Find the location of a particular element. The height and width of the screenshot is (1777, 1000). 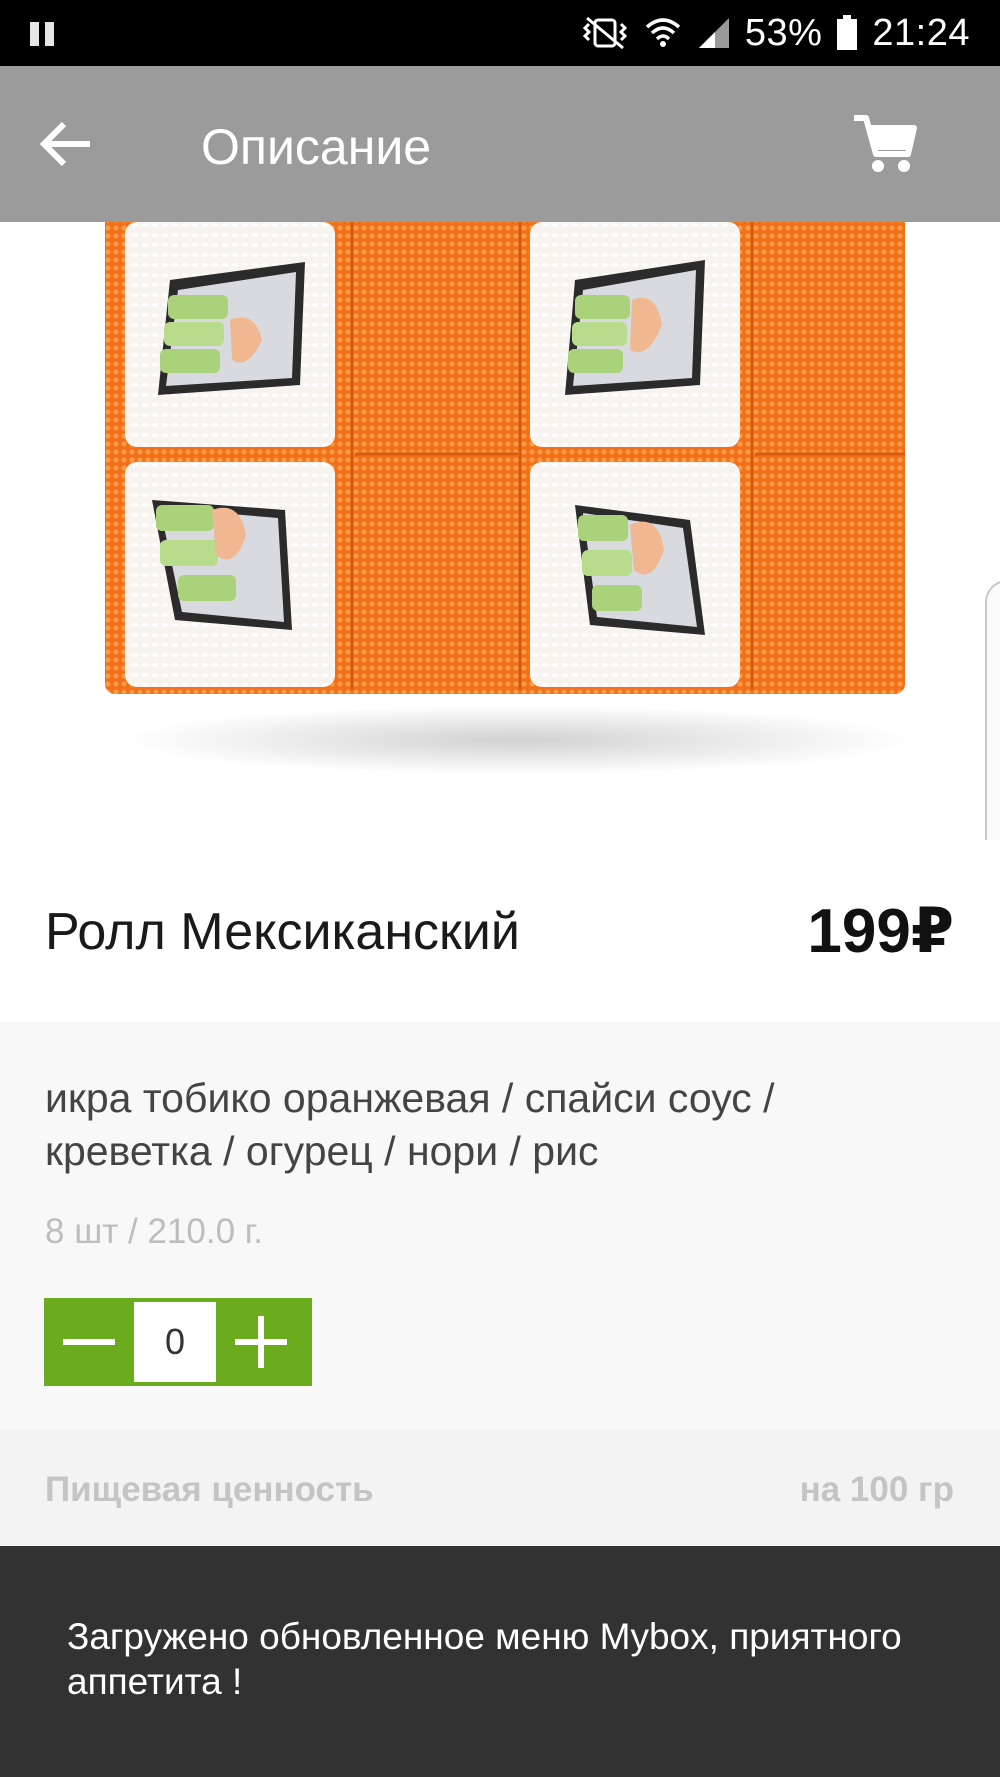

arrow-back-icon is located at coordinates (64, 144).